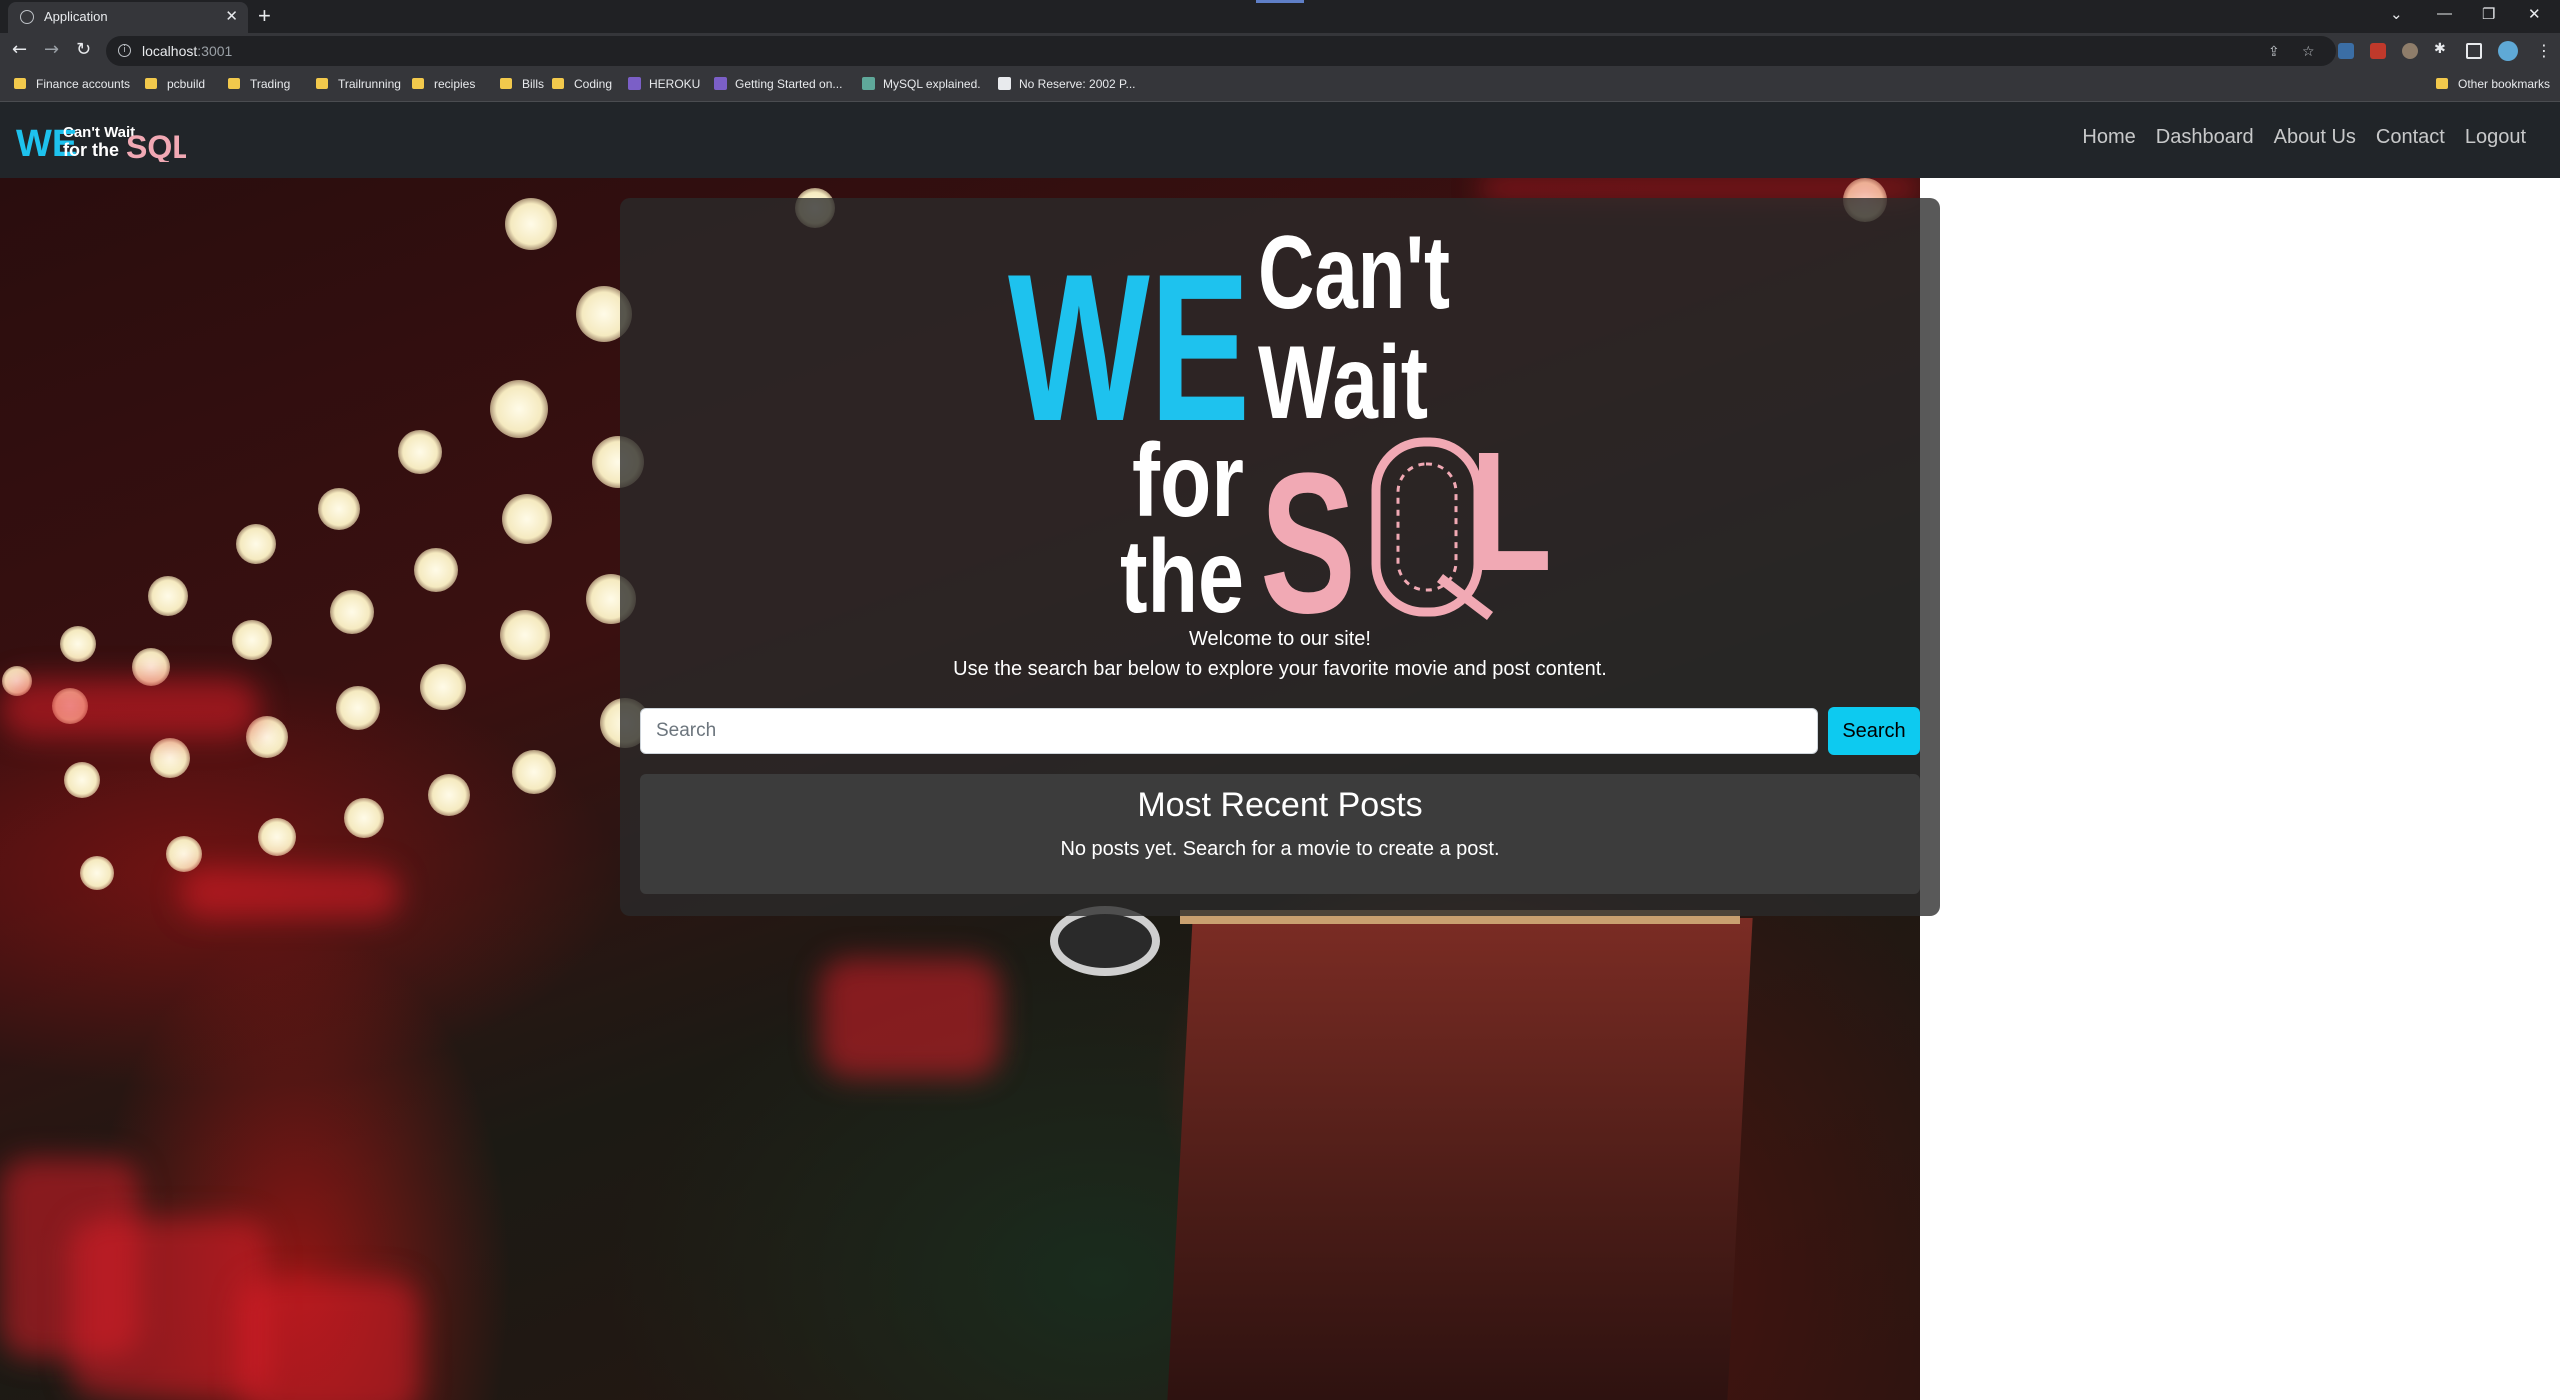 This screenshot has width=2560, height=1400. What do you see at coordinates (170, 51) in the screenshot?
I see `url-host: localhost` at bounding box center [170, 51].